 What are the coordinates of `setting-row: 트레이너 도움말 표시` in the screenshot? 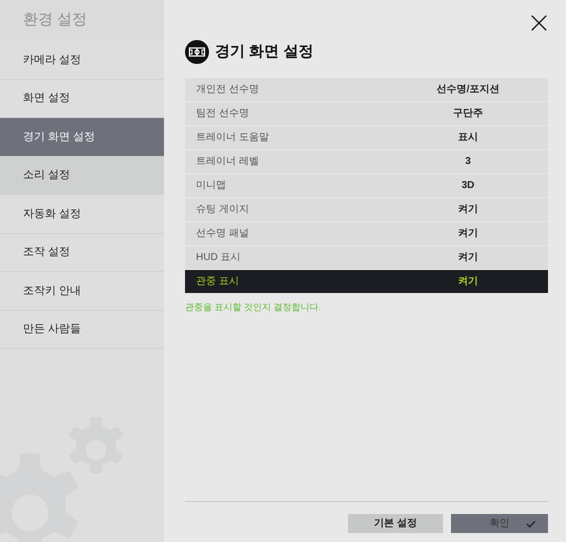 It's located at (366, 137).